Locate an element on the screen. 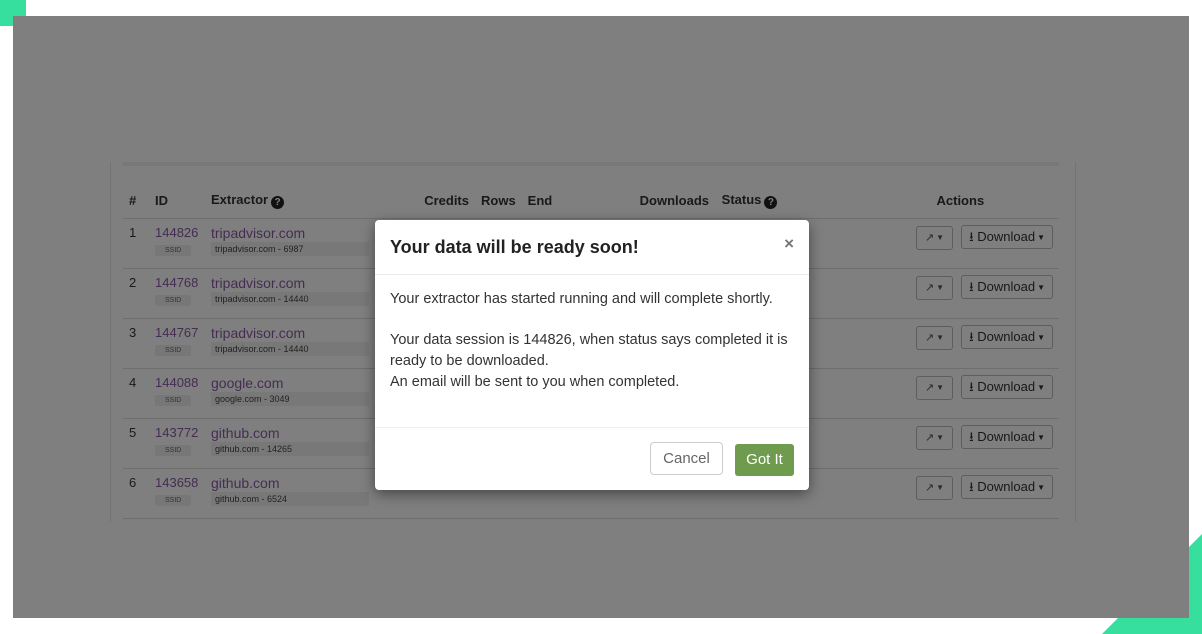 Image resolution: width=1202 pixels, height=634 pixels. modal-title: Your data will be ready soon! is located at coordinates (514, 247).